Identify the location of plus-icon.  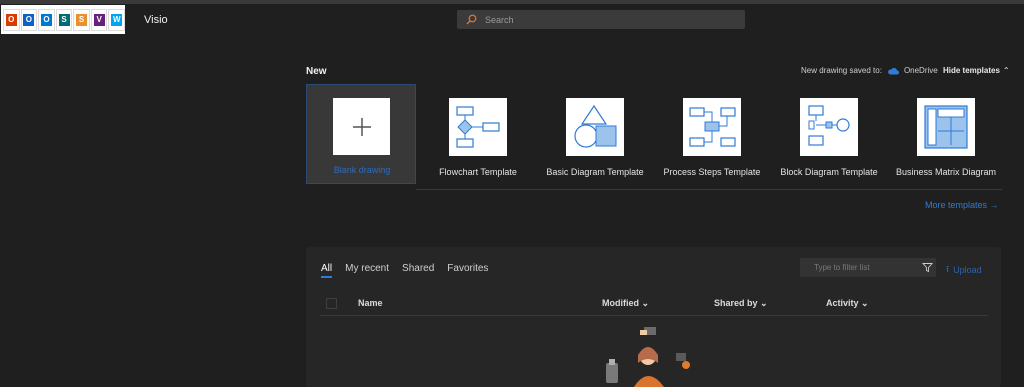
(361, 126).